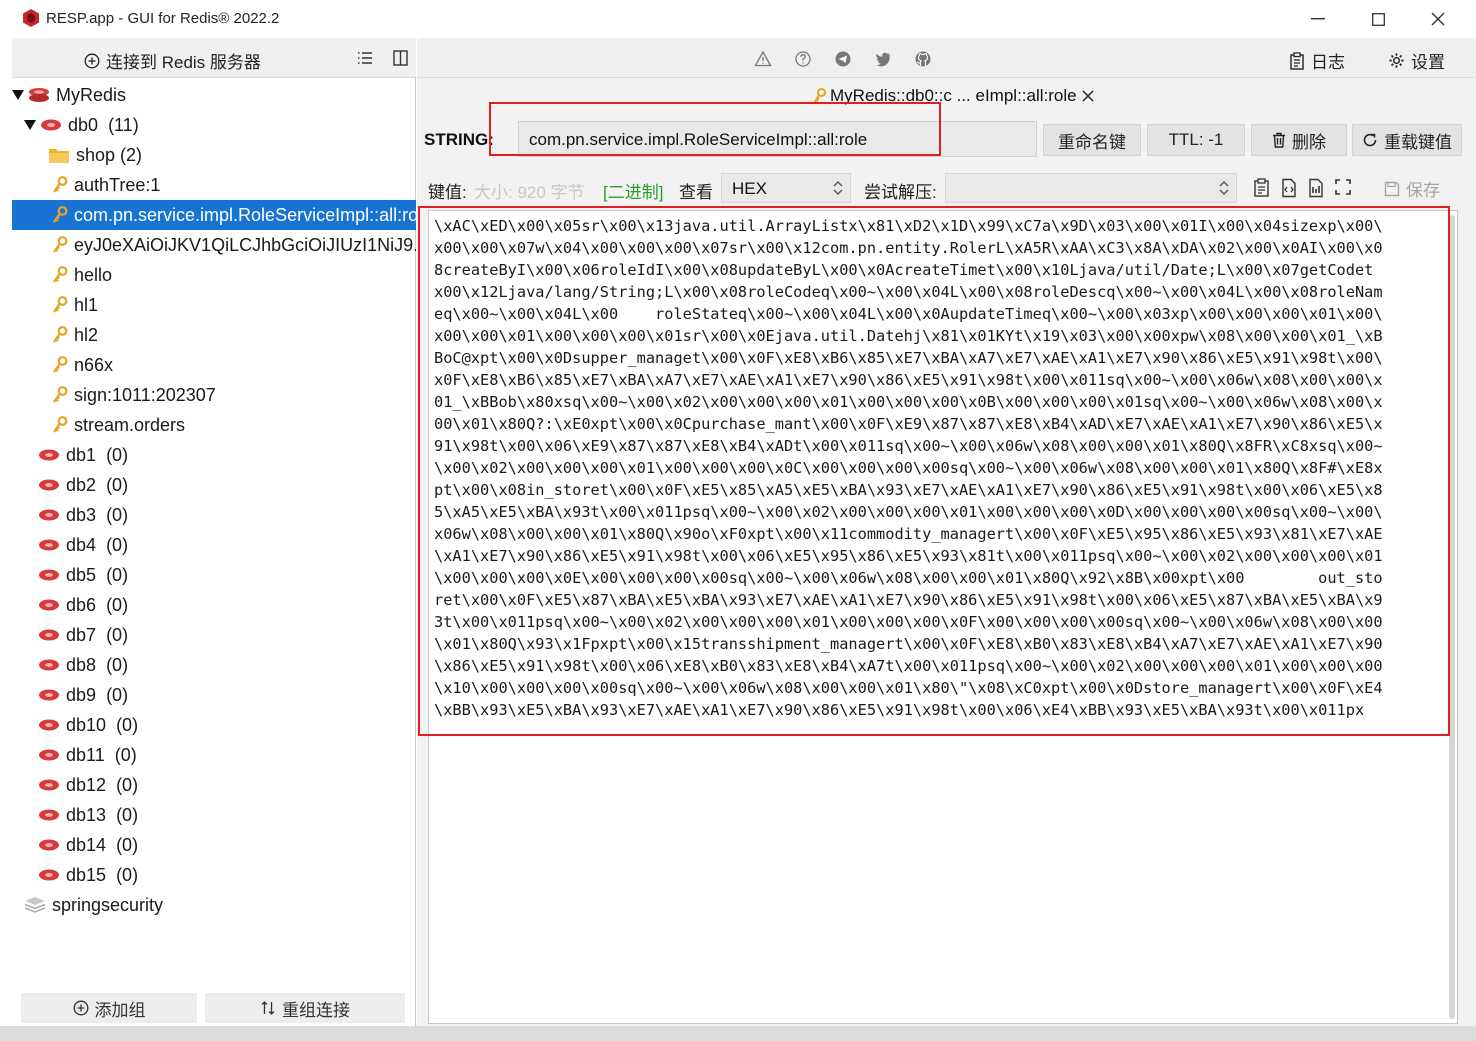 The image size is (1476, 1041). Describe the element at coordinates (738, 19) in the screenshot. I see `title-bar: RESP.app - GUI for Redis® 2022.2` at that location.